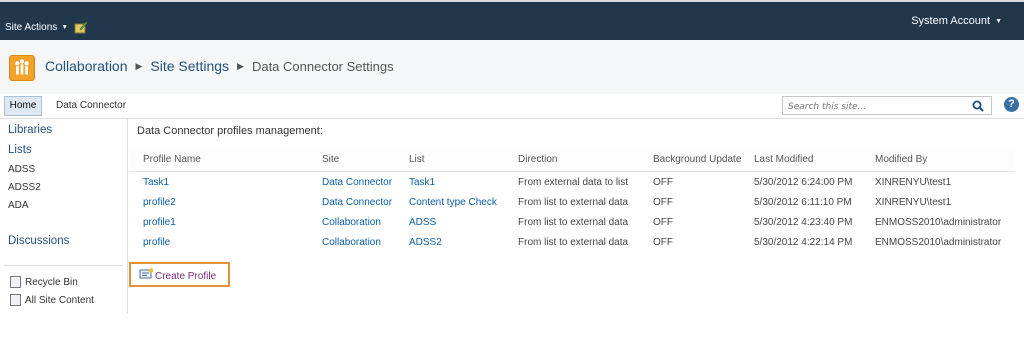 The width and height of the screenshot is (1024, 337). Describe the element at coordinates (512, 20) in the screenshot. I see `ribbon-top-bar` at that location.